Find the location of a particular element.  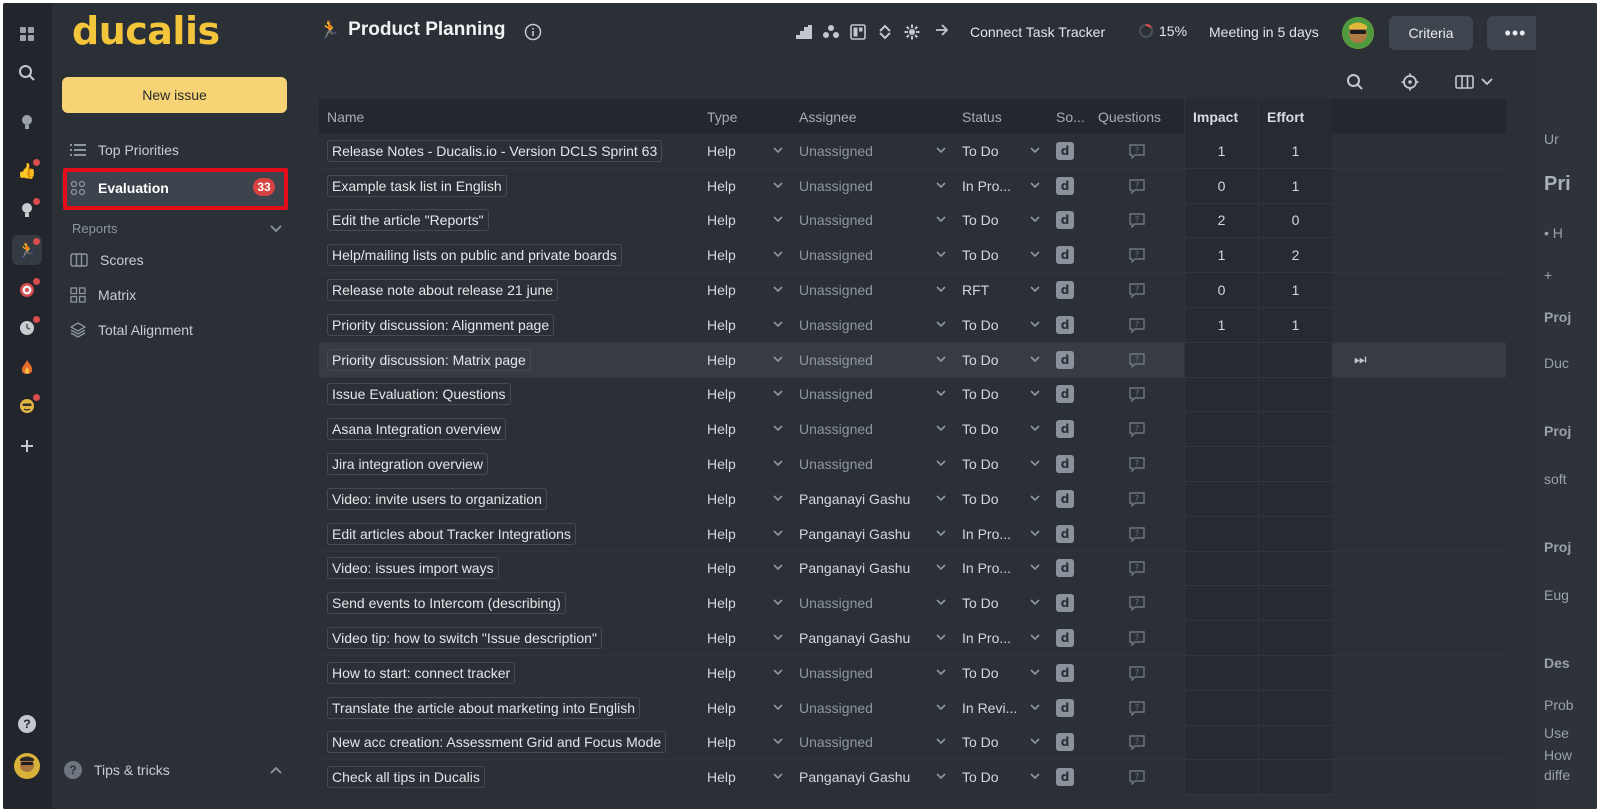

app-logo: ducalis is located at coordinates (146, 31).